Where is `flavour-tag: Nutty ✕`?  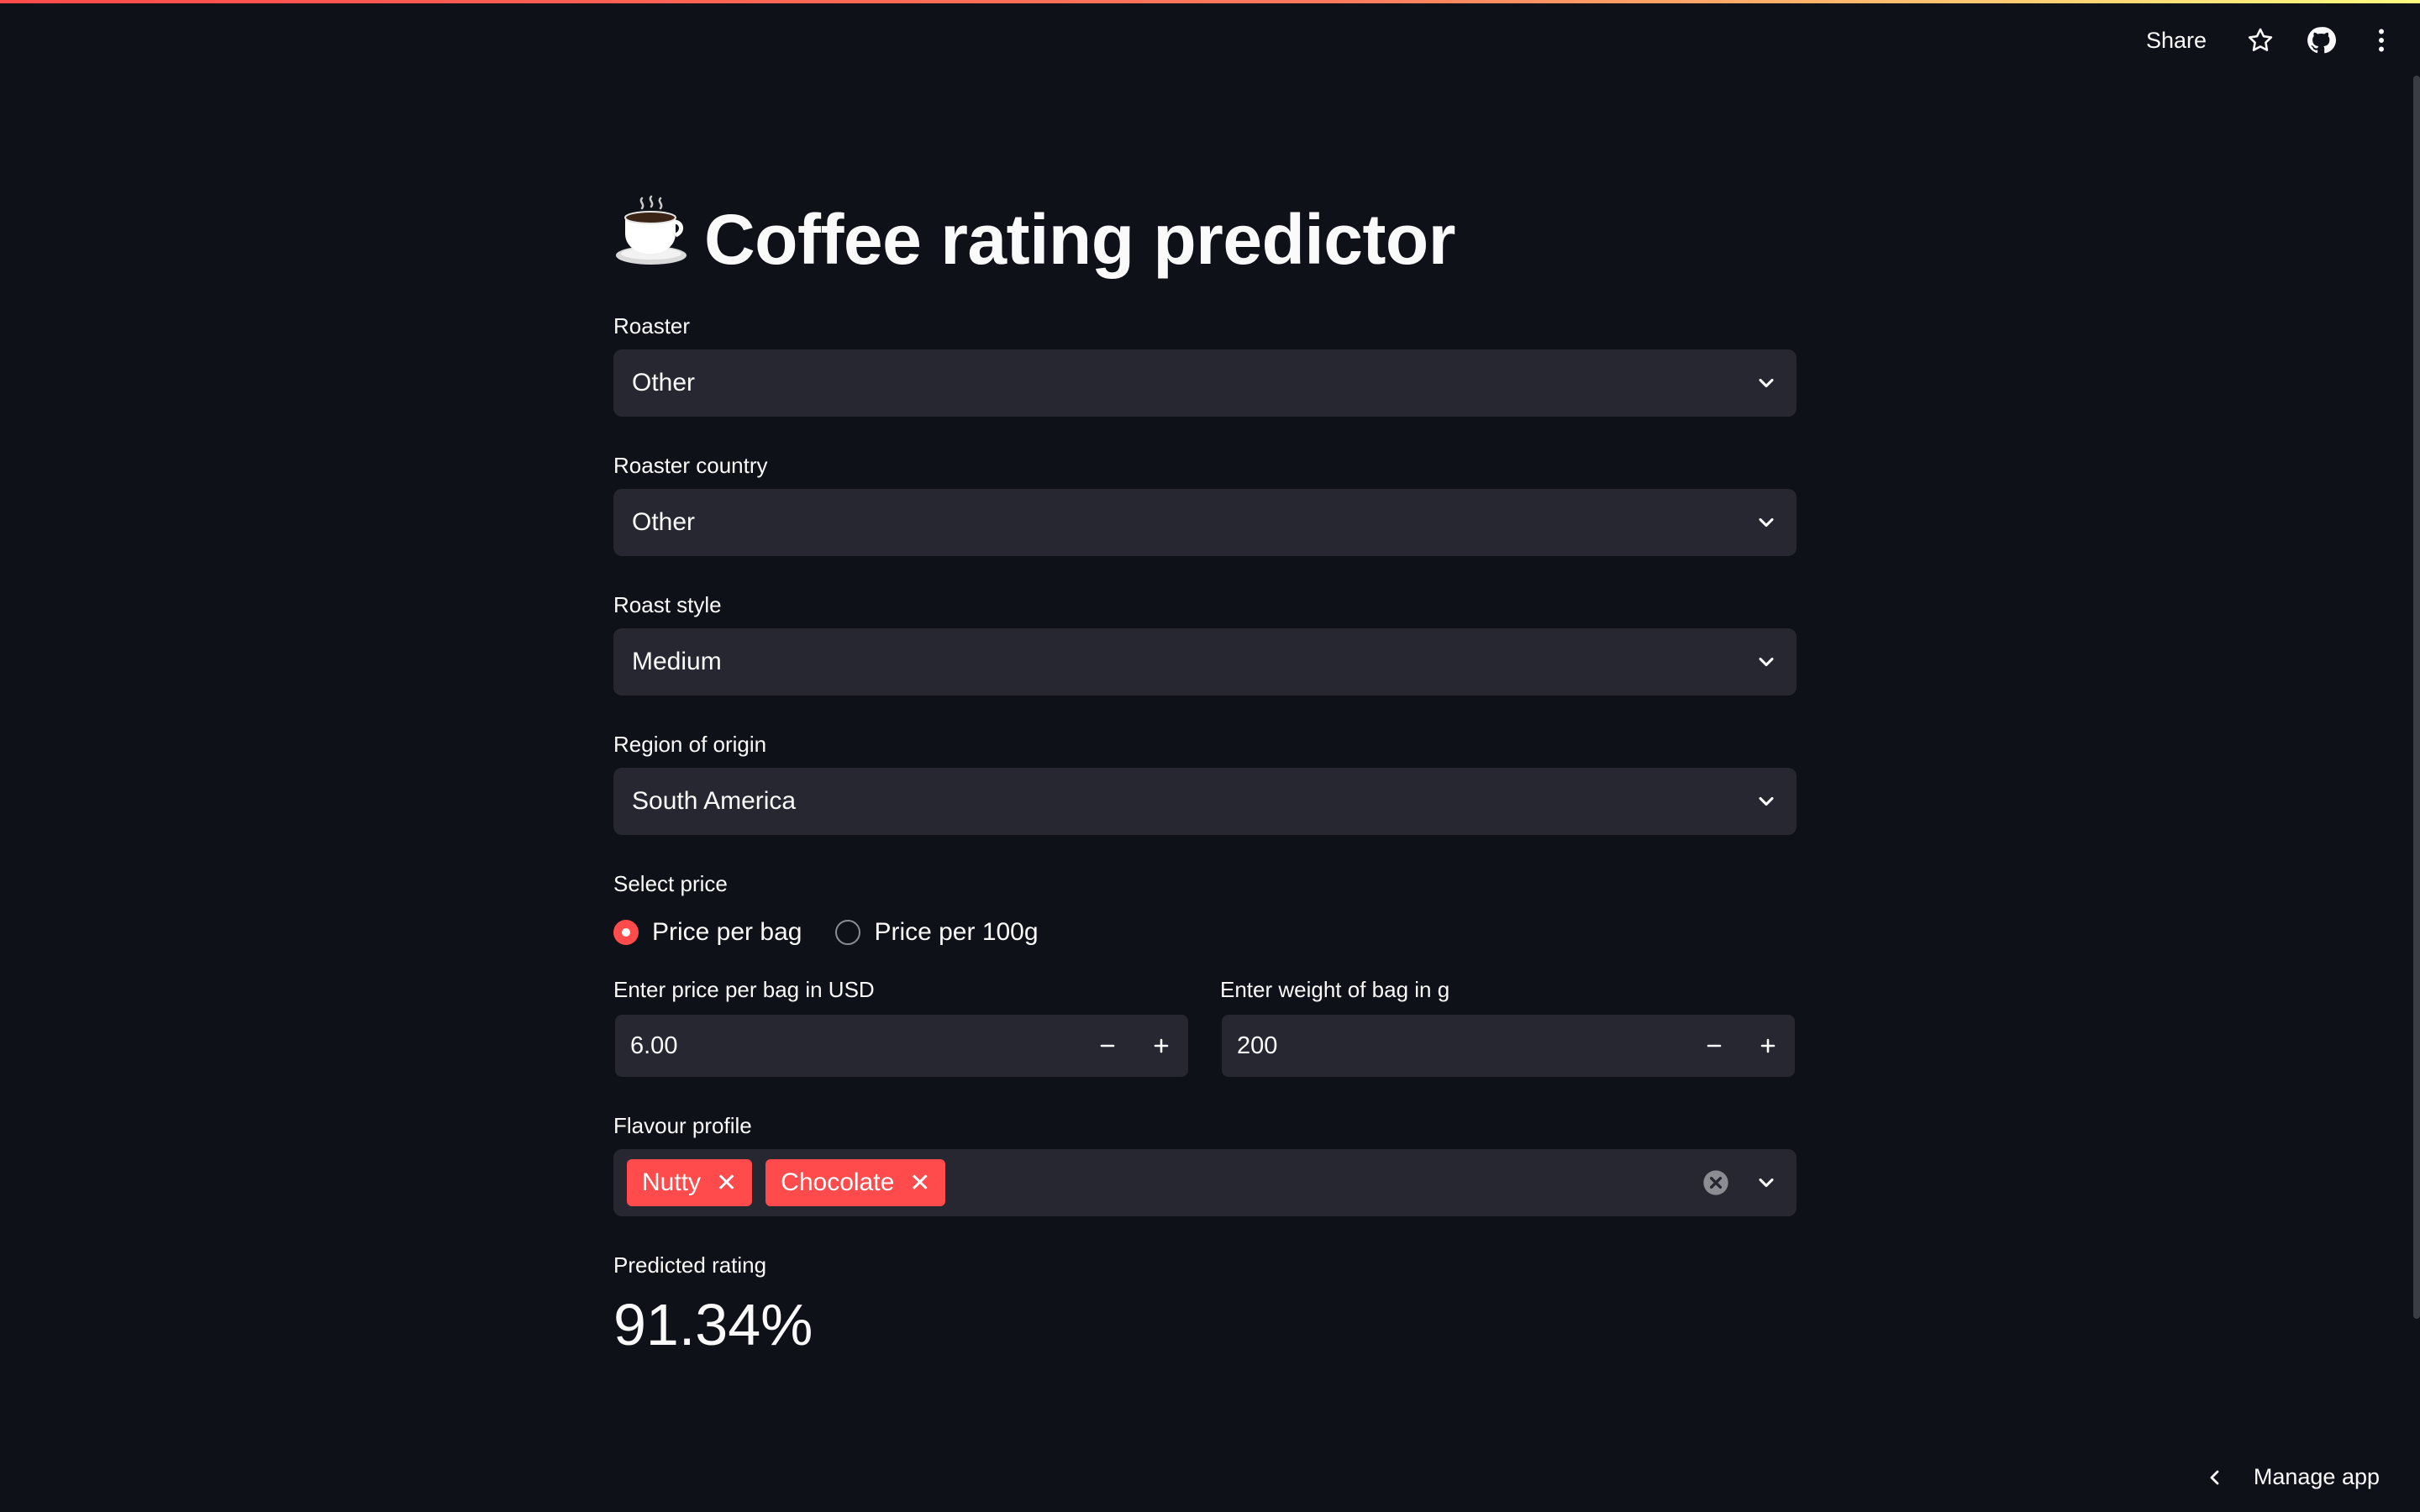
flavour-tag: Nutty ✕ is located at coordinates (690, 1182).